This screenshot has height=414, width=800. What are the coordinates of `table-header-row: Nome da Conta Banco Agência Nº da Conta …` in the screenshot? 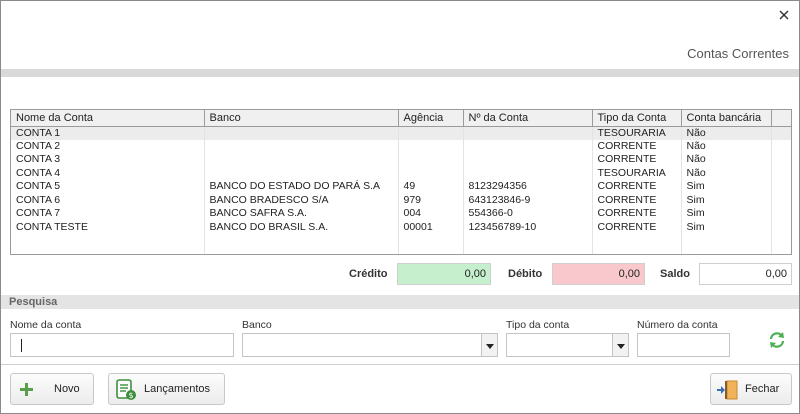 It's located at (401, 118).